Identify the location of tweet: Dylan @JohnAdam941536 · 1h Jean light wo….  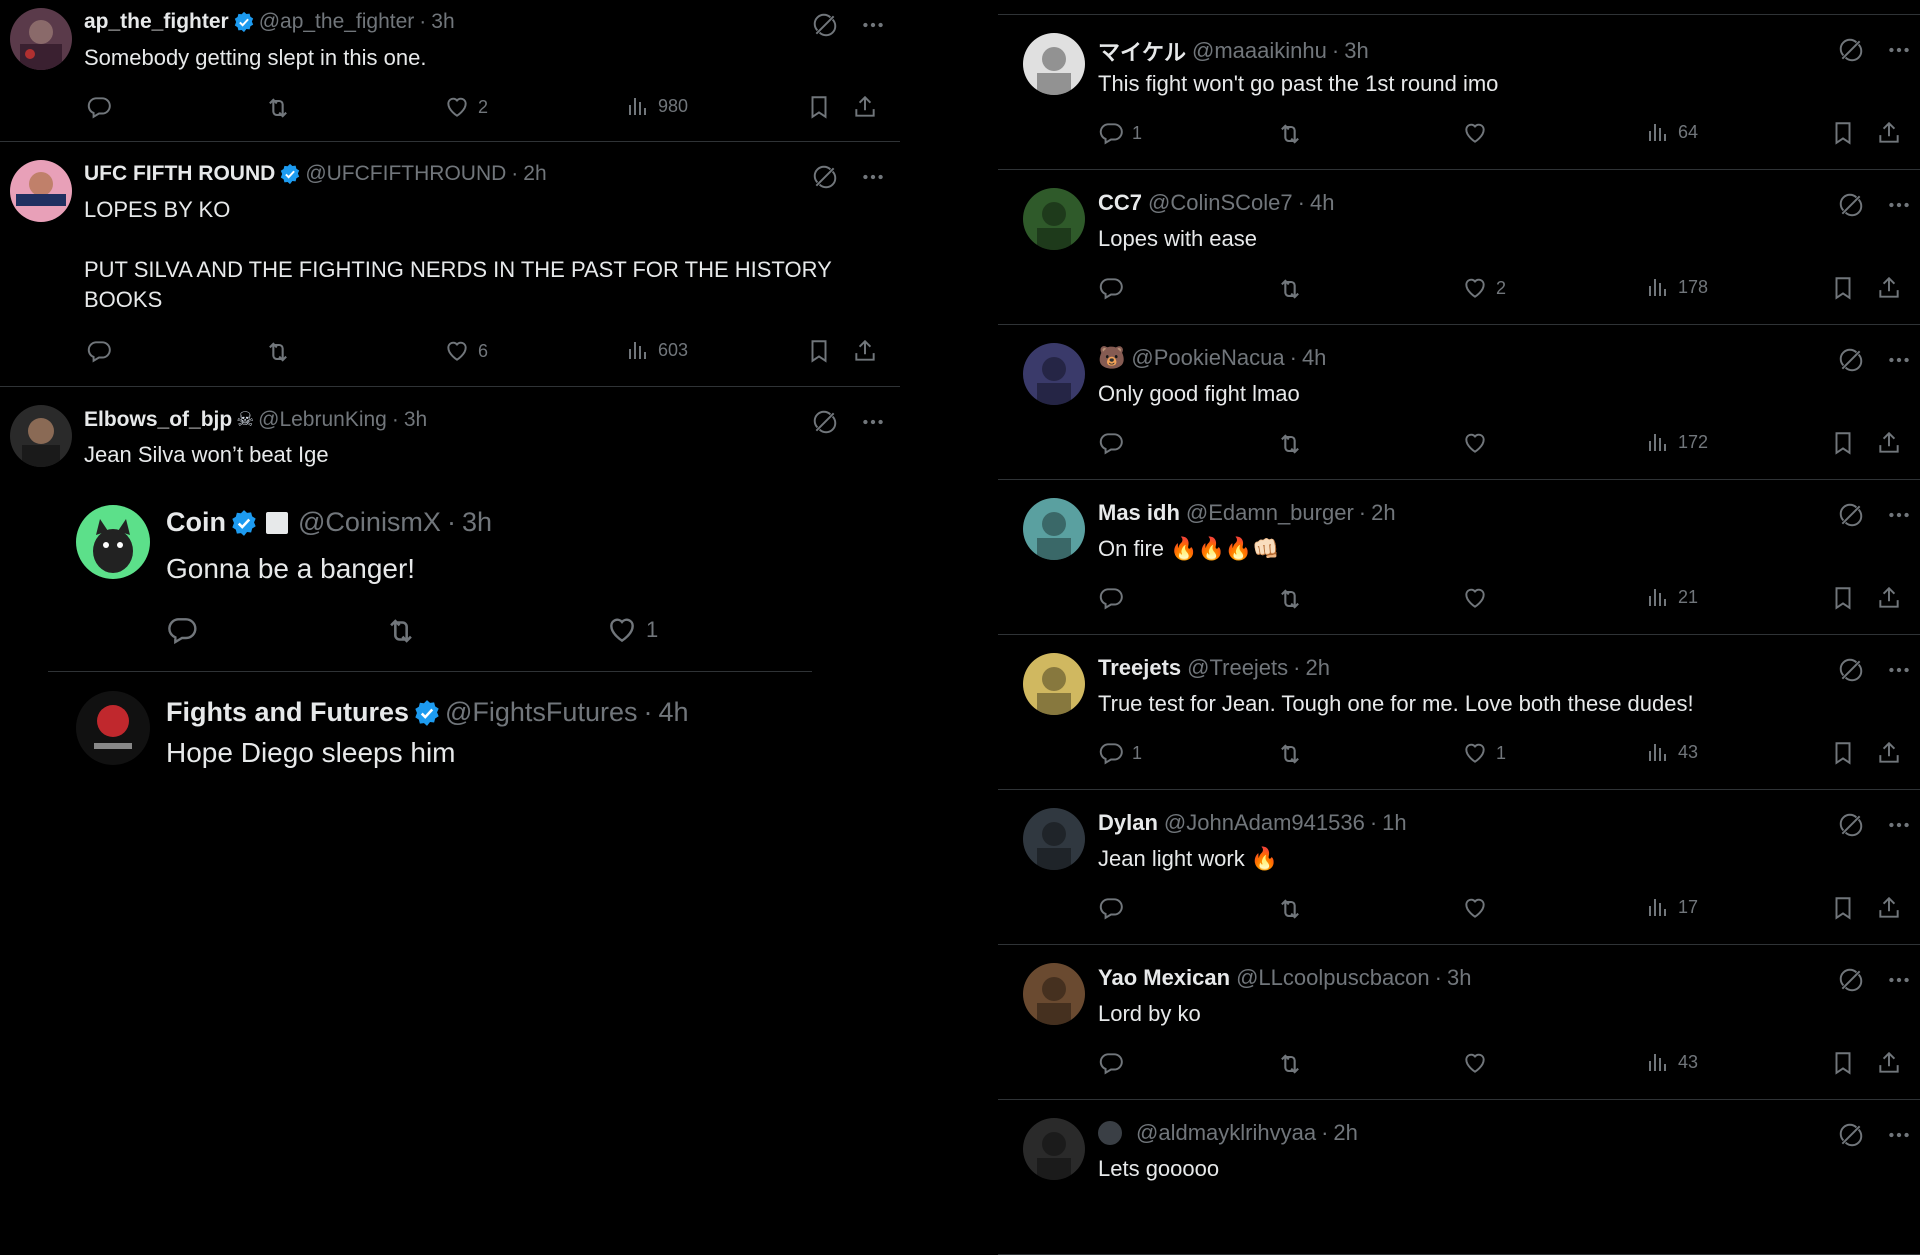
(1459, 867).